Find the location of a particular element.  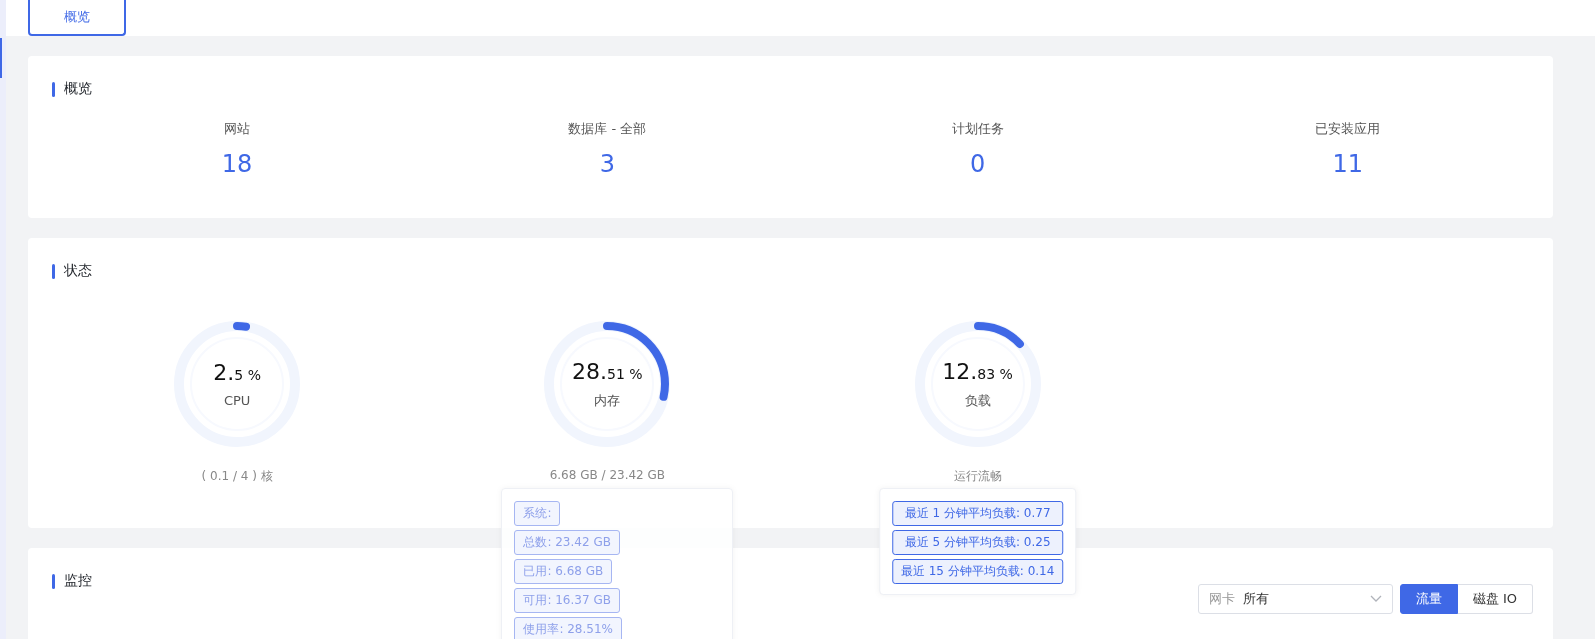

mode-button: 磁盘 IO is located at coordinates (1495, 599).